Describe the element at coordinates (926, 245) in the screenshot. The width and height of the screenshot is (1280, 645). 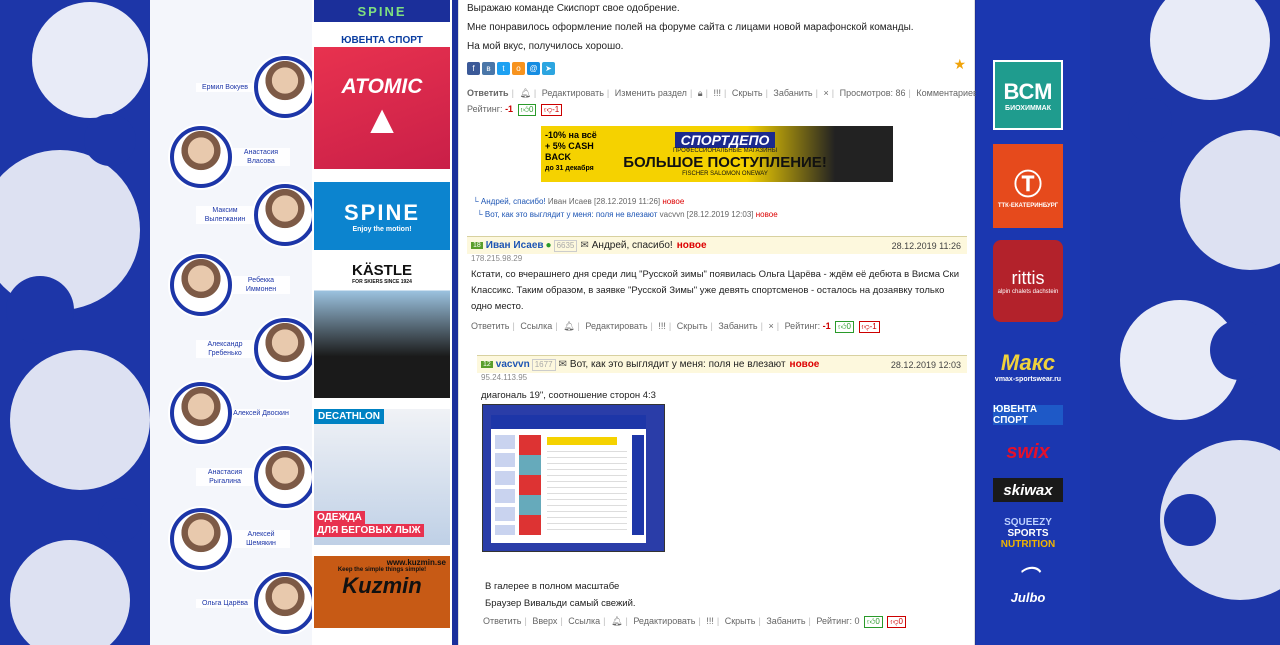
I see `comment-date: 28.12.2019 11:26` at that location.